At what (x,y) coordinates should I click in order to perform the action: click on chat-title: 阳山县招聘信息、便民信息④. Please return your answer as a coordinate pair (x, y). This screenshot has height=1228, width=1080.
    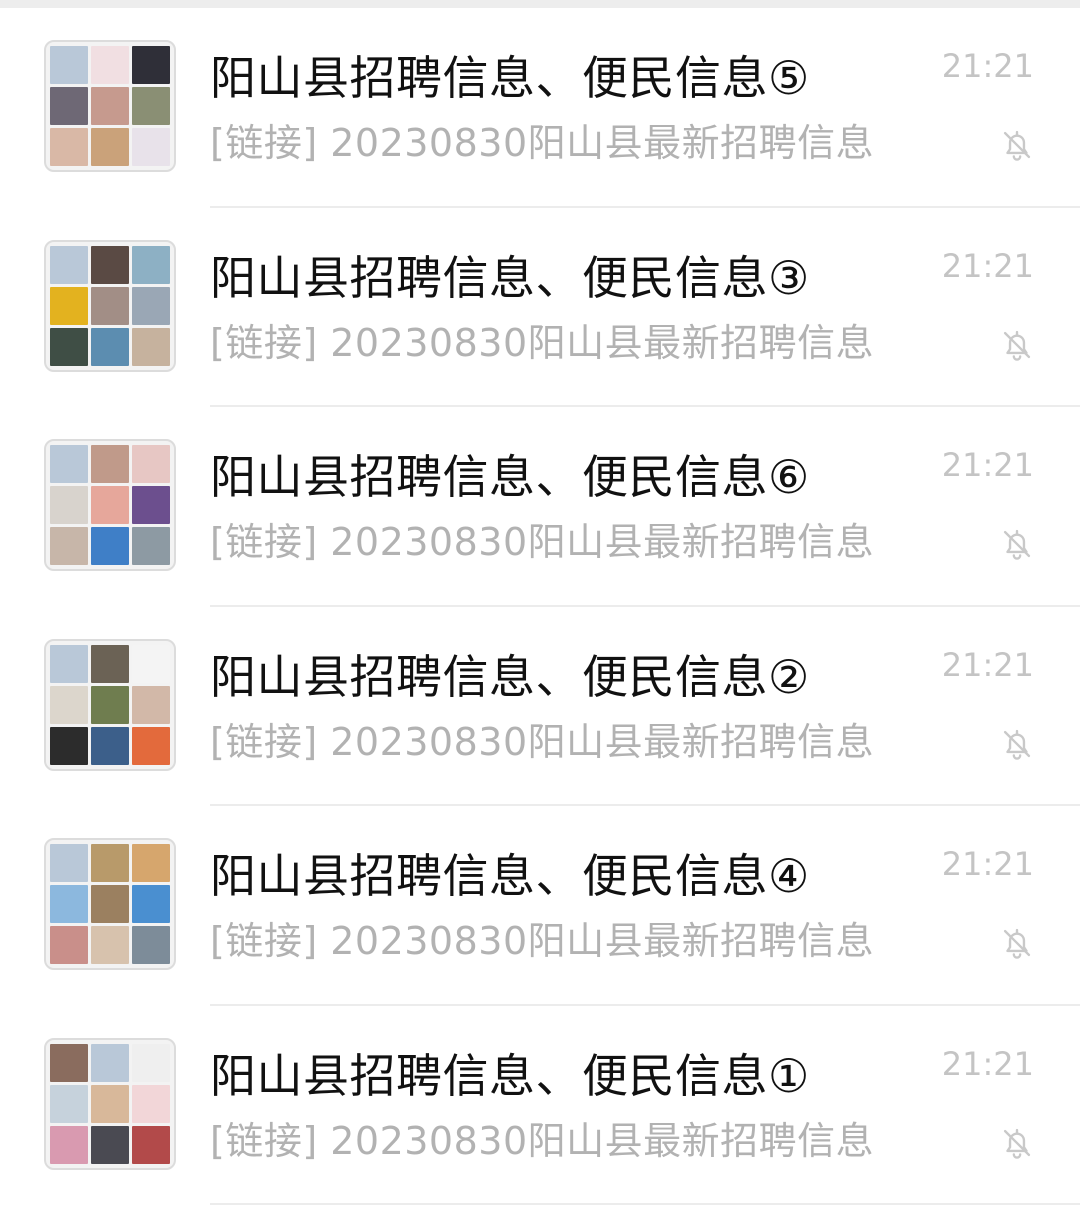
    Looking at the image, I should click on (510, 876).